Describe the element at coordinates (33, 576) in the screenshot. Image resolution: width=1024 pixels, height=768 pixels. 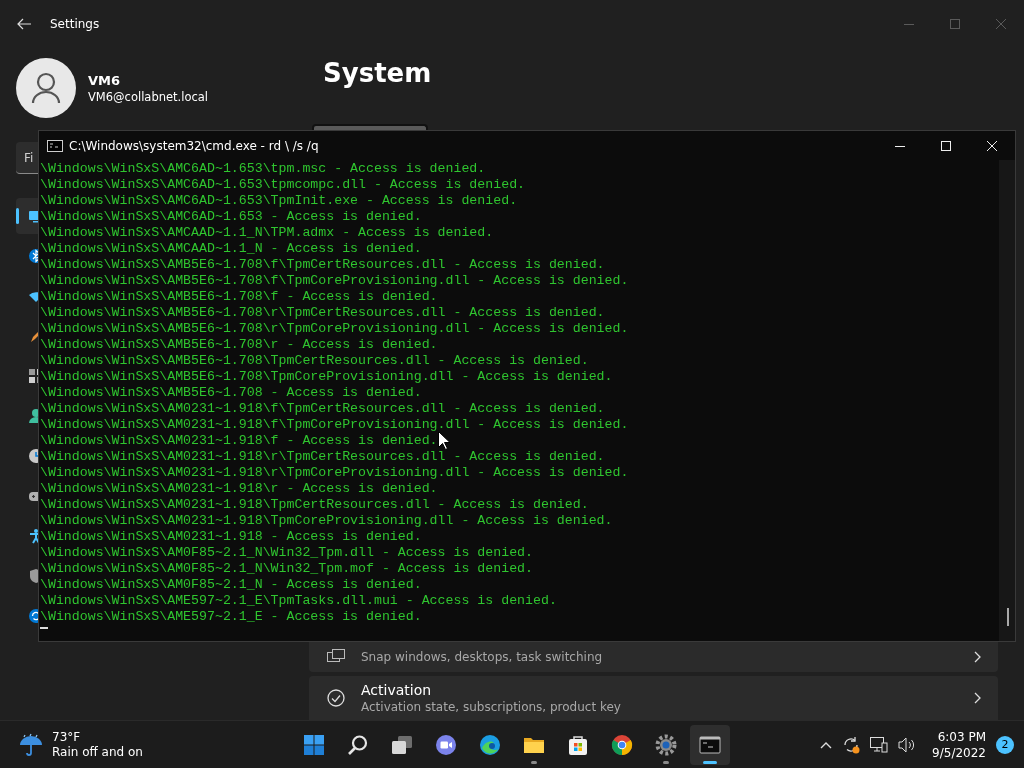
I see `shield-icon` at that location.